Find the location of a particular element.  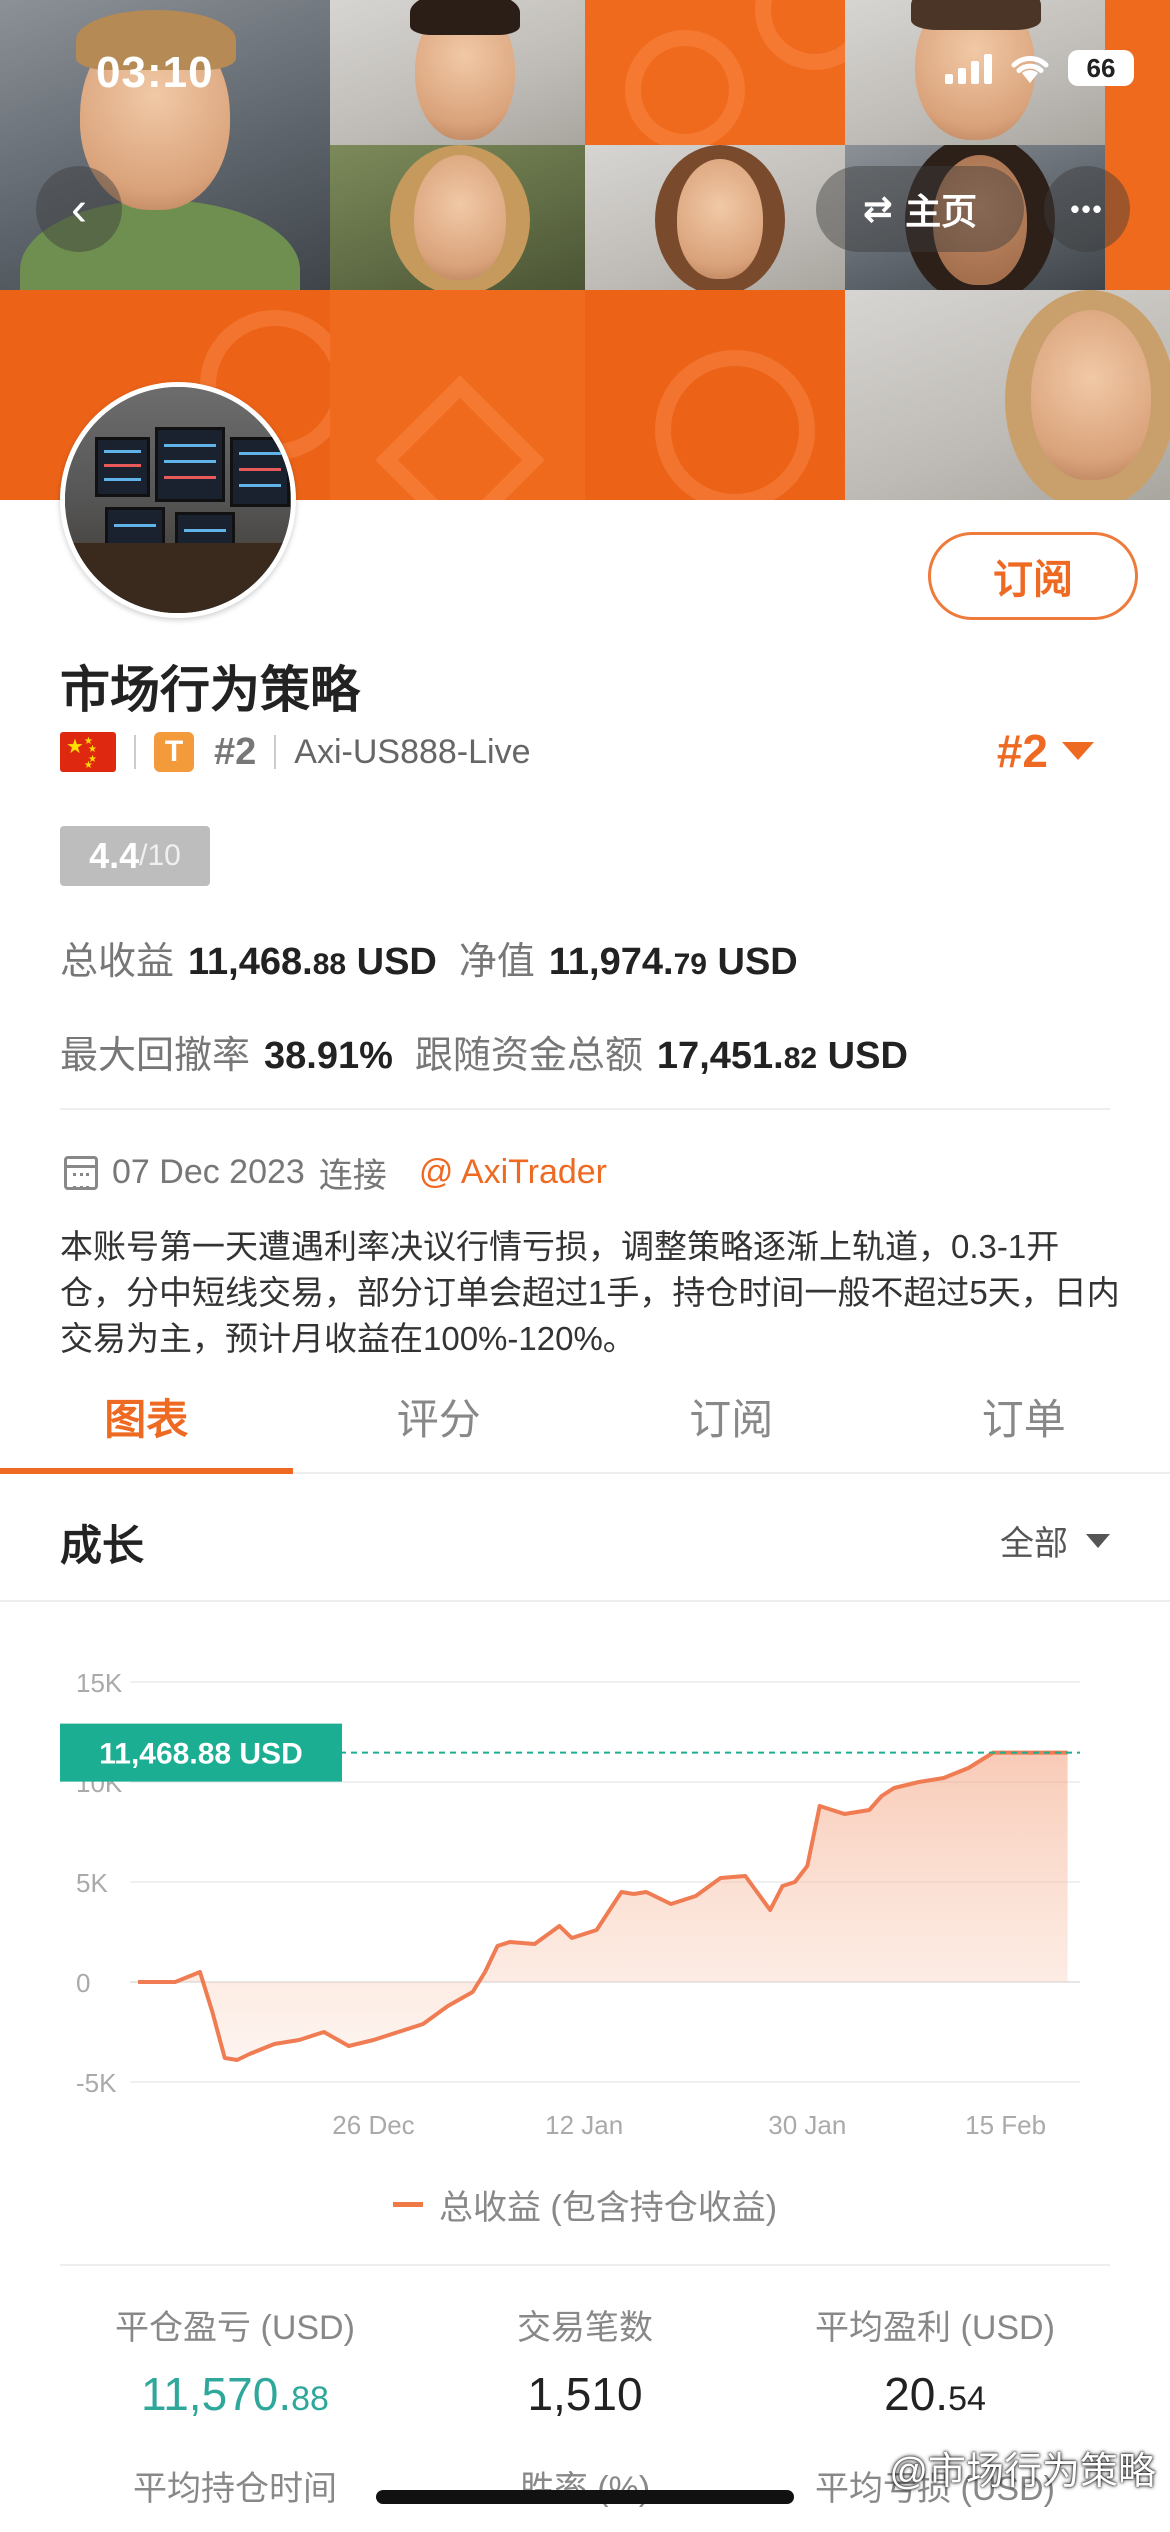

rank-small: #2 is located at coordinates (235, 751).